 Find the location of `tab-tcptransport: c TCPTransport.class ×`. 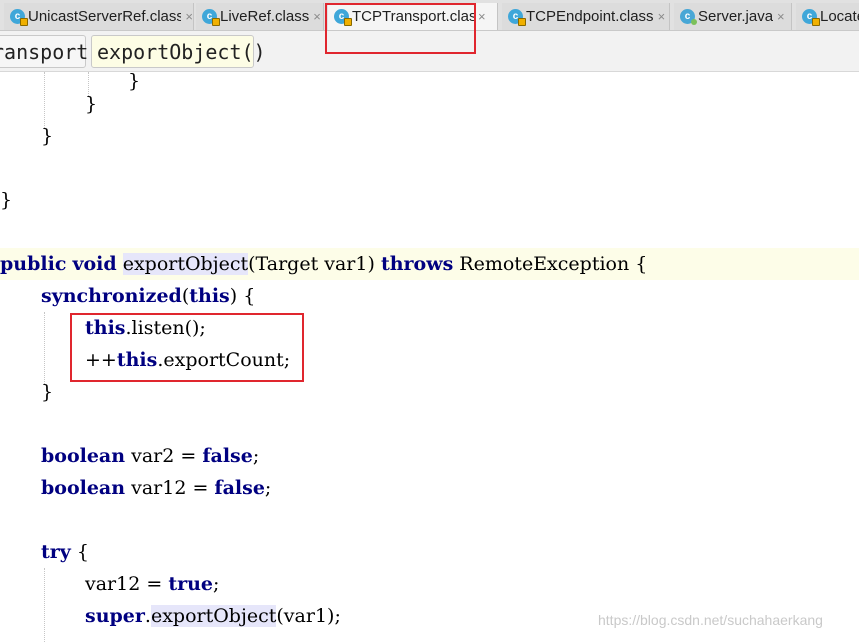

tab-tcptransport: c TCPTransport.class × is located at coordinates (413, 16).